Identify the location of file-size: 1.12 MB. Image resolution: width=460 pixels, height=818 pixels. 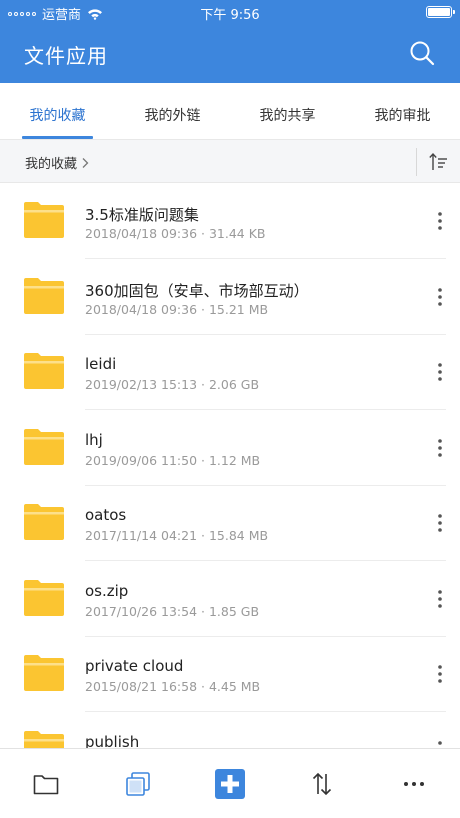
(234, 460).